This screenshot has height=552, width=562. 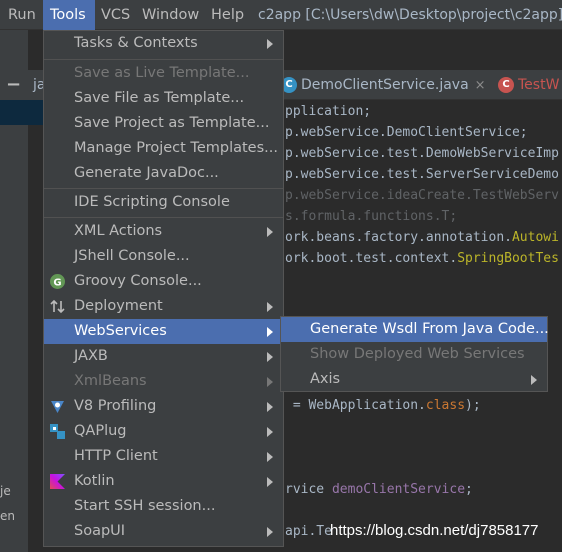 What do you see at coordinates (172, 15) in the screenshot?
I see `menu-window: Window` at bounding box center [172, 15].